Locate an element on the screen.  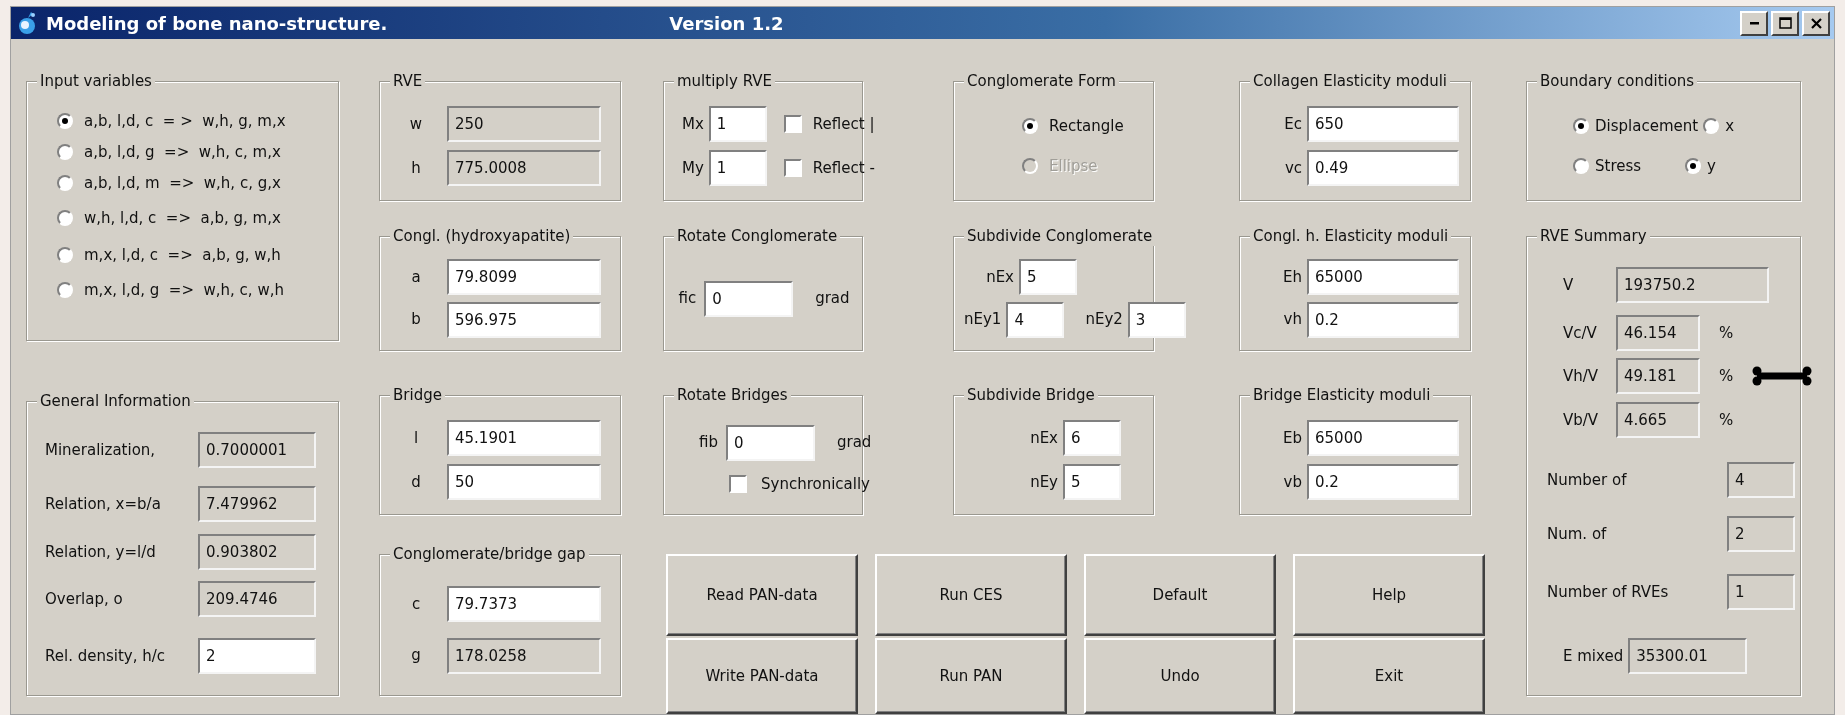
input-field: 79.7373 is located at coordinates (524, 604).